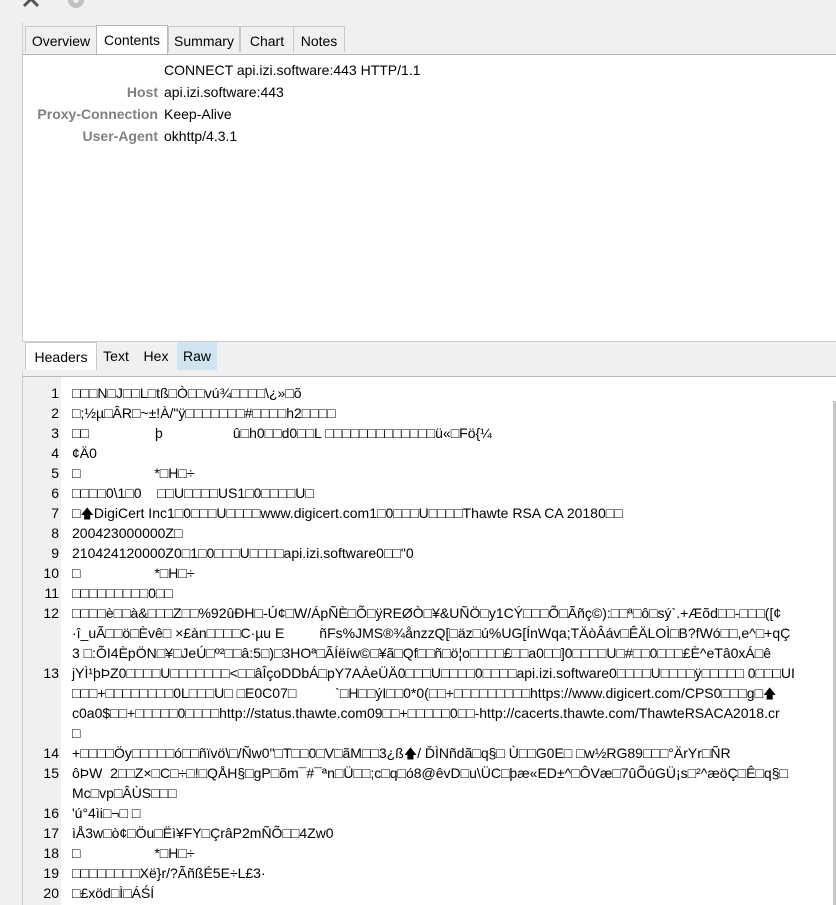 The width and height of the screenshot is (836, 905). What do you see at coordinates (55, 533) in the screenshot?
I see `line-number: 8` at bounding box center [55, 533].